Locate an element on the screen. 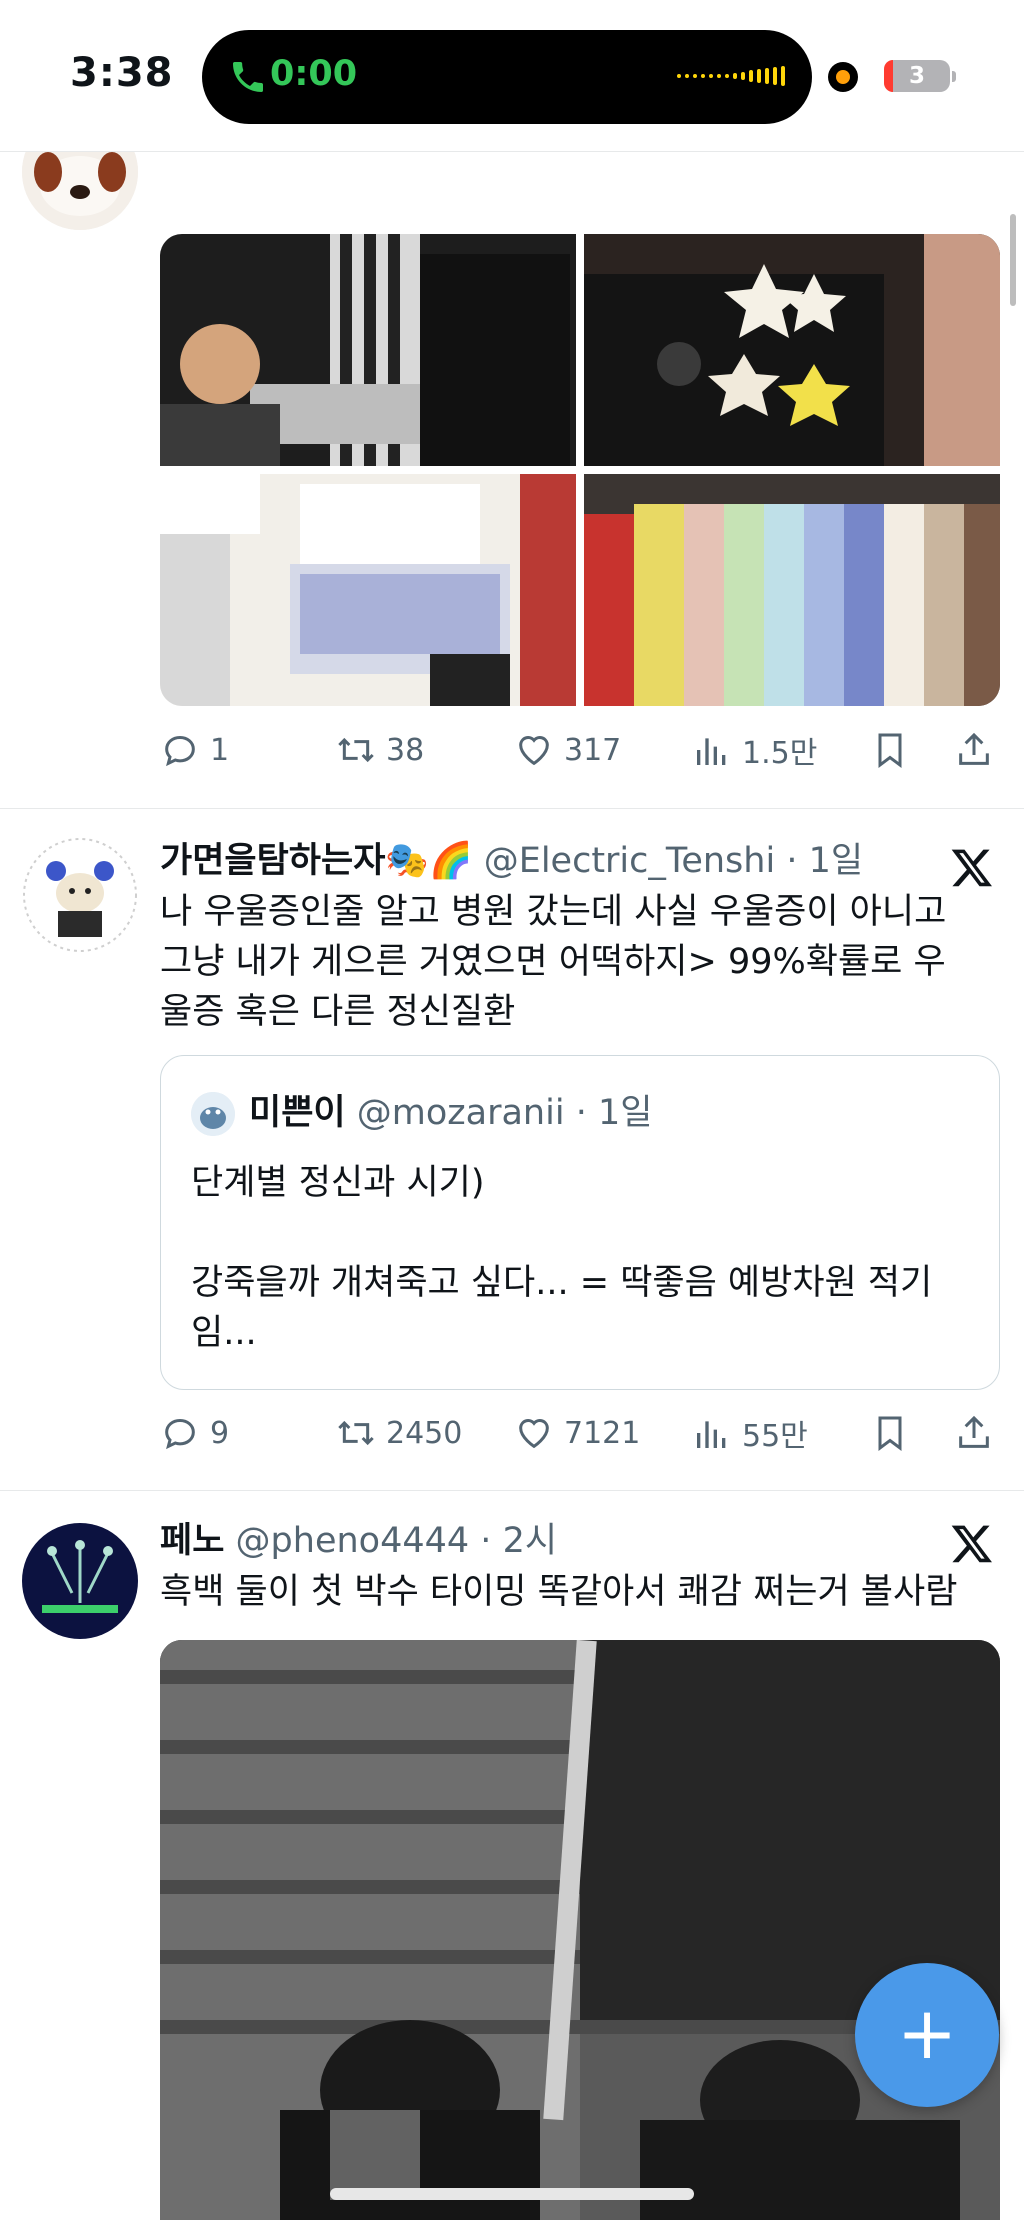 The image size is (1024, 2220). tweet-time: 1일 is located at coordinates (836, 861).